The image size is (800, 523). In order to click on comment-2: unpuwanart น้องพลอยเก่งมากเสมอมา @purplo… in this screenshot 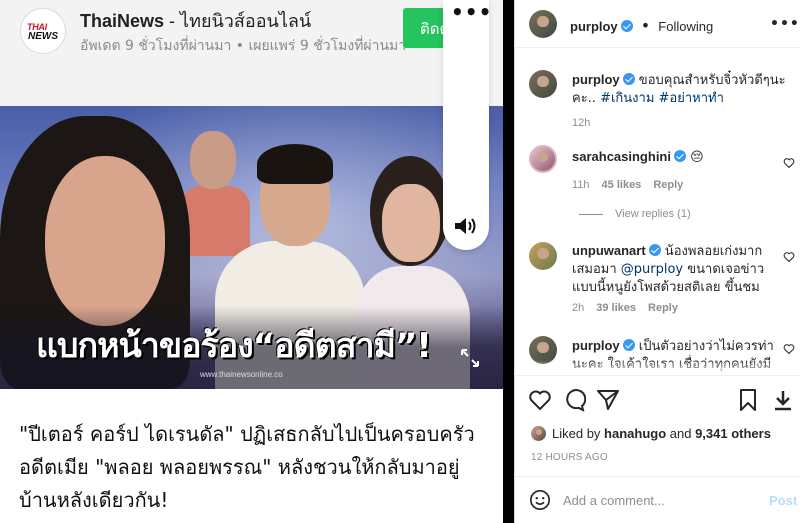, I will do `click(679, 270)`.